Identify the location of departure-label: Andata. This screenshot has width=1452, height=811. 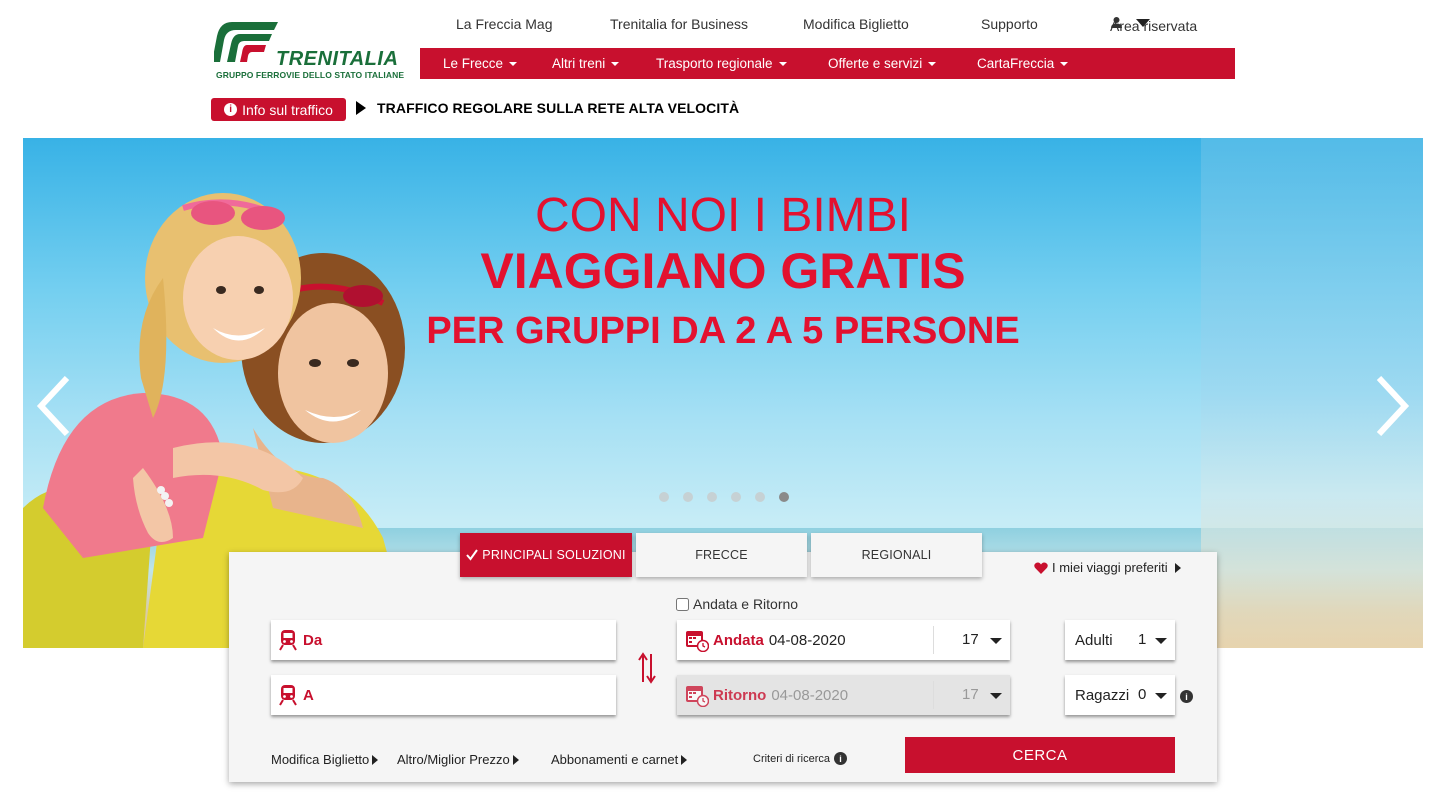
(738, 640).